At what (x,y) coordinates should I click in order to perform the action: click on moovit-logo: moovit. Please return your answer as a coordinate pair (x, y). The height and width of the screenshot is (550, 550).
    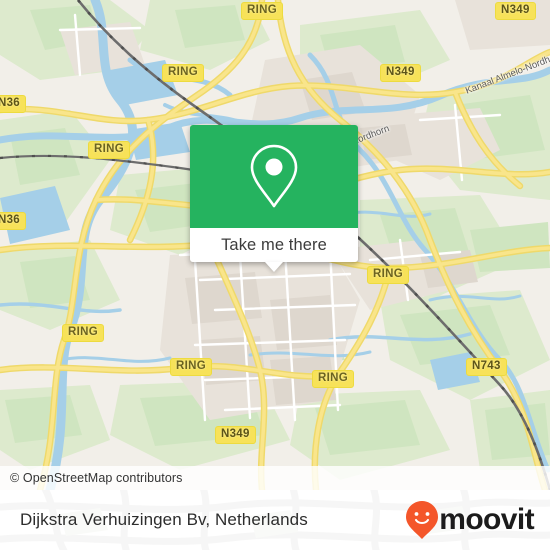
    Looking at the image, I should click on (470, 520).